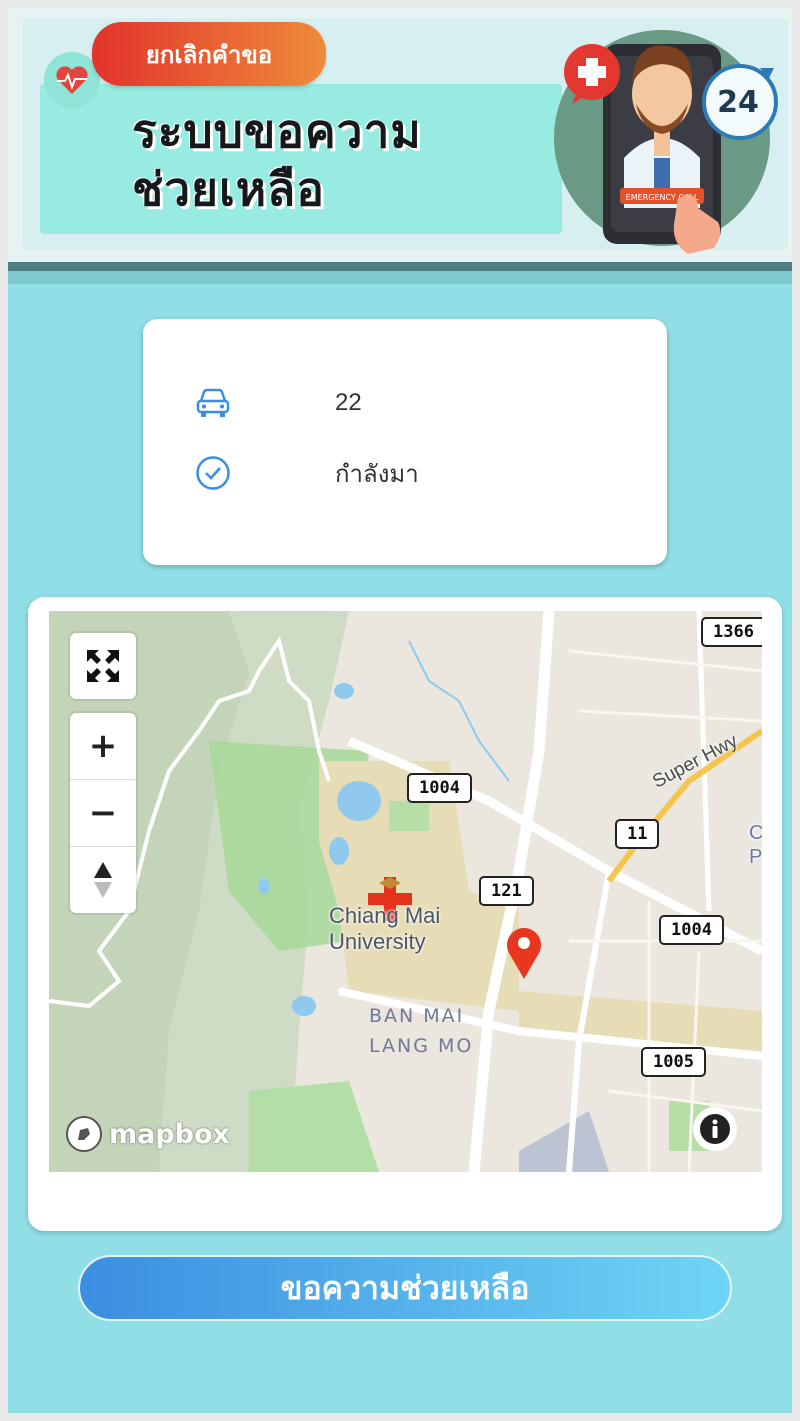 The height and width of the screenshot is (1421, 800). Describe the element at coordinates (169, 1134) in the screenshot. I see `mapbox-logo-text: mapbox` at that location.